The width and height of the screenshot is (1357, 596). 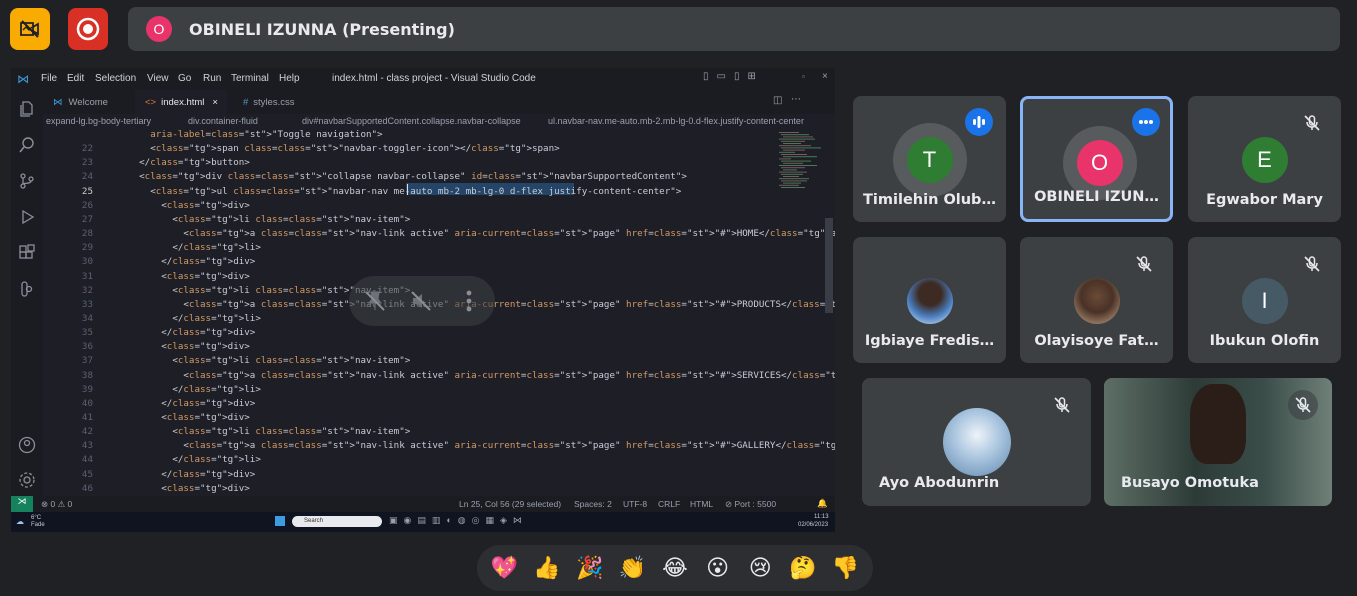 What do you see at coordinates (701, 504) in the screenshot?
I see `language-mode: HTML` at bounding box center [701, 504].